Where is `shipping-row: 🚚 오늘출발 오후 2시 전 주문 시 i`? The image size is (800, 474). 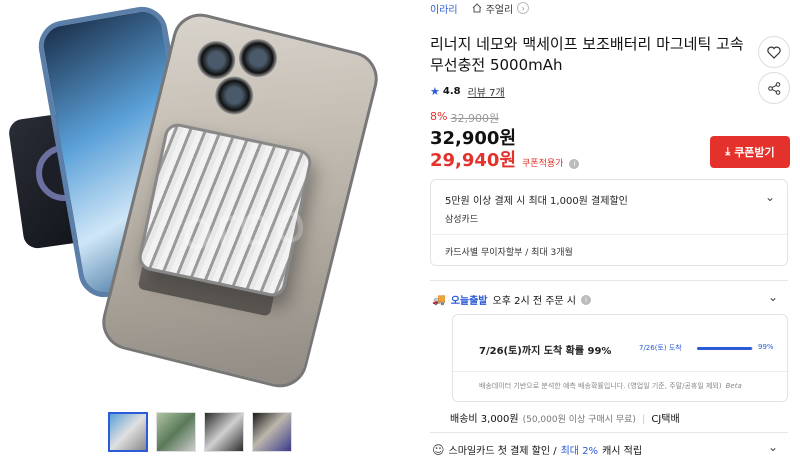
shipping-row: 🚚 오늘출발 오후 2시 전 주문 시 i is located at coordinates (511, 299).